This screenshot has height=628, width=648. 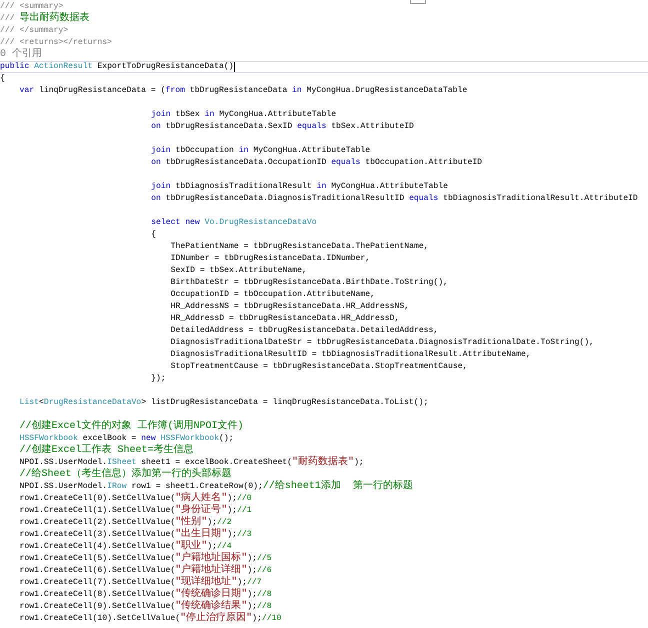 I want to click on code-line: join tbSex in MyCongHua.AttributeTable, so click(x=243, y=115).